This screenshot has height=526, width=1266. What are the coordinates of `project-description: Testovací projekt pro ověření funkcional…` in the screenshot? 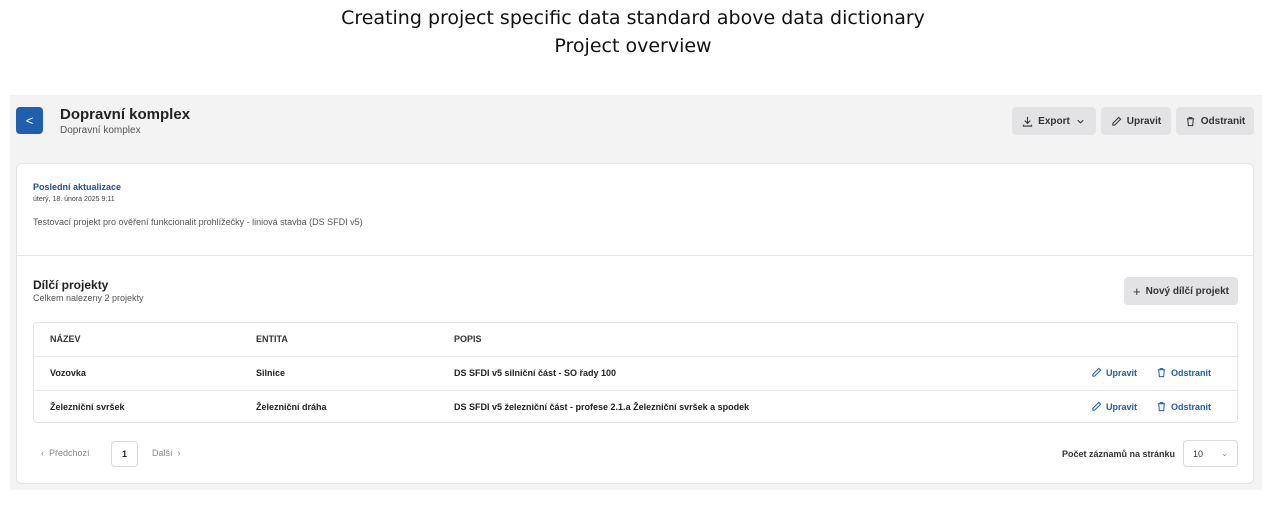 It's located at (198, 222).